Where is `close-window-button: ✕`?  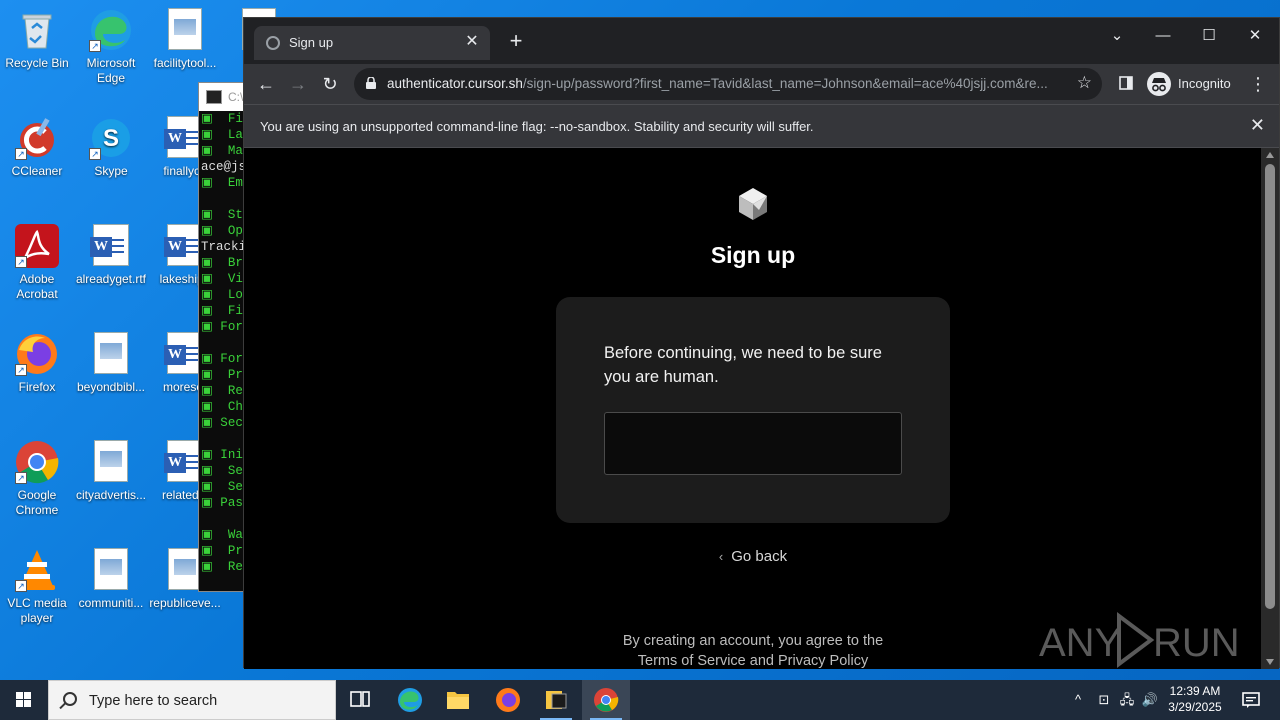 close-window-button: ✕ is located at coordinates (1255, 36).